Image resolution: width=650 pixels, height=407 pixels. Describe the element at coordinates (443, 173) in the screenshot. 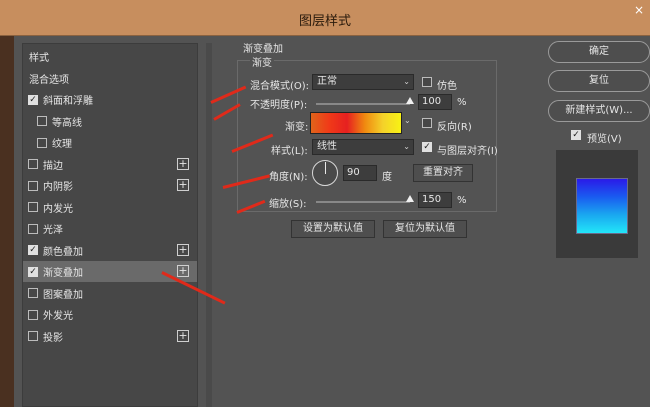

I see `reset-alignment-button: 重置对齐` at that location.